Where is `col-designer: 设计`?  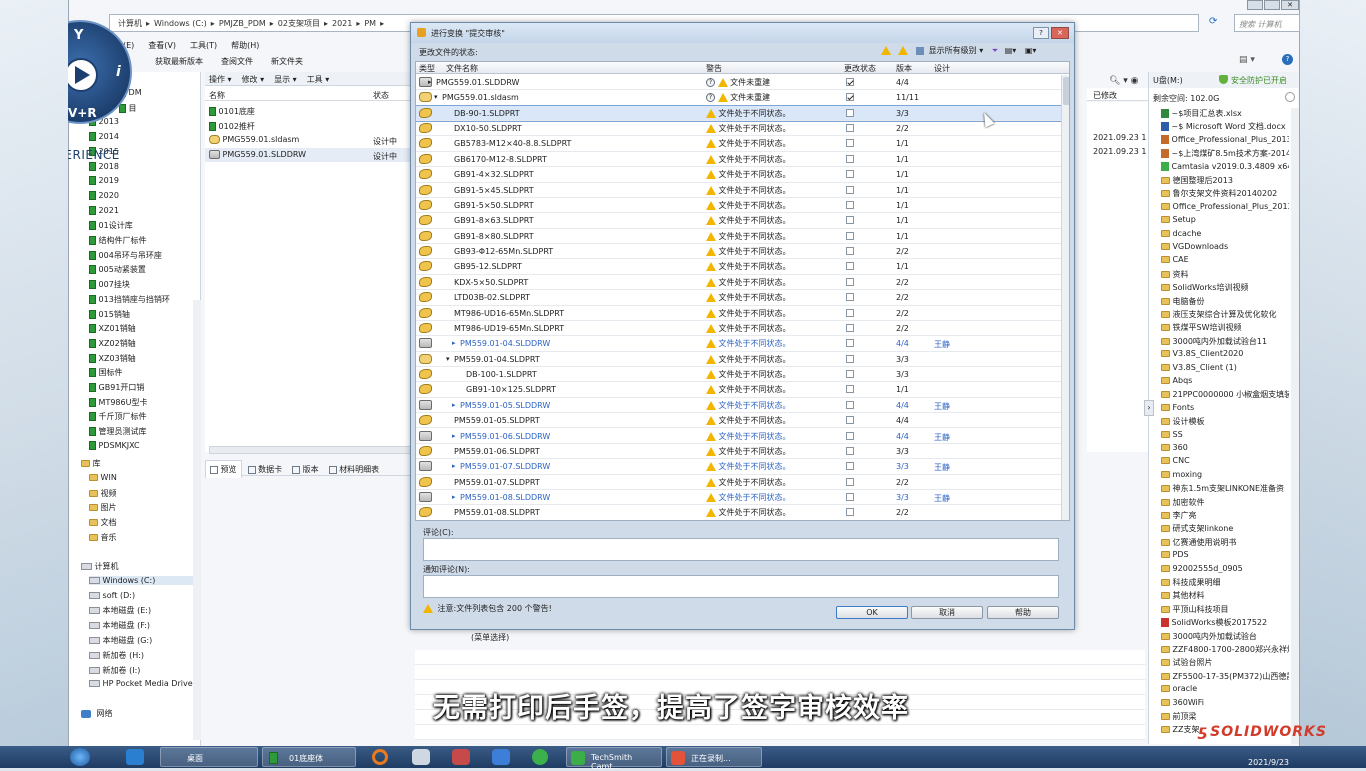
col-designer: 设计 is located at coordinates (942, 68).